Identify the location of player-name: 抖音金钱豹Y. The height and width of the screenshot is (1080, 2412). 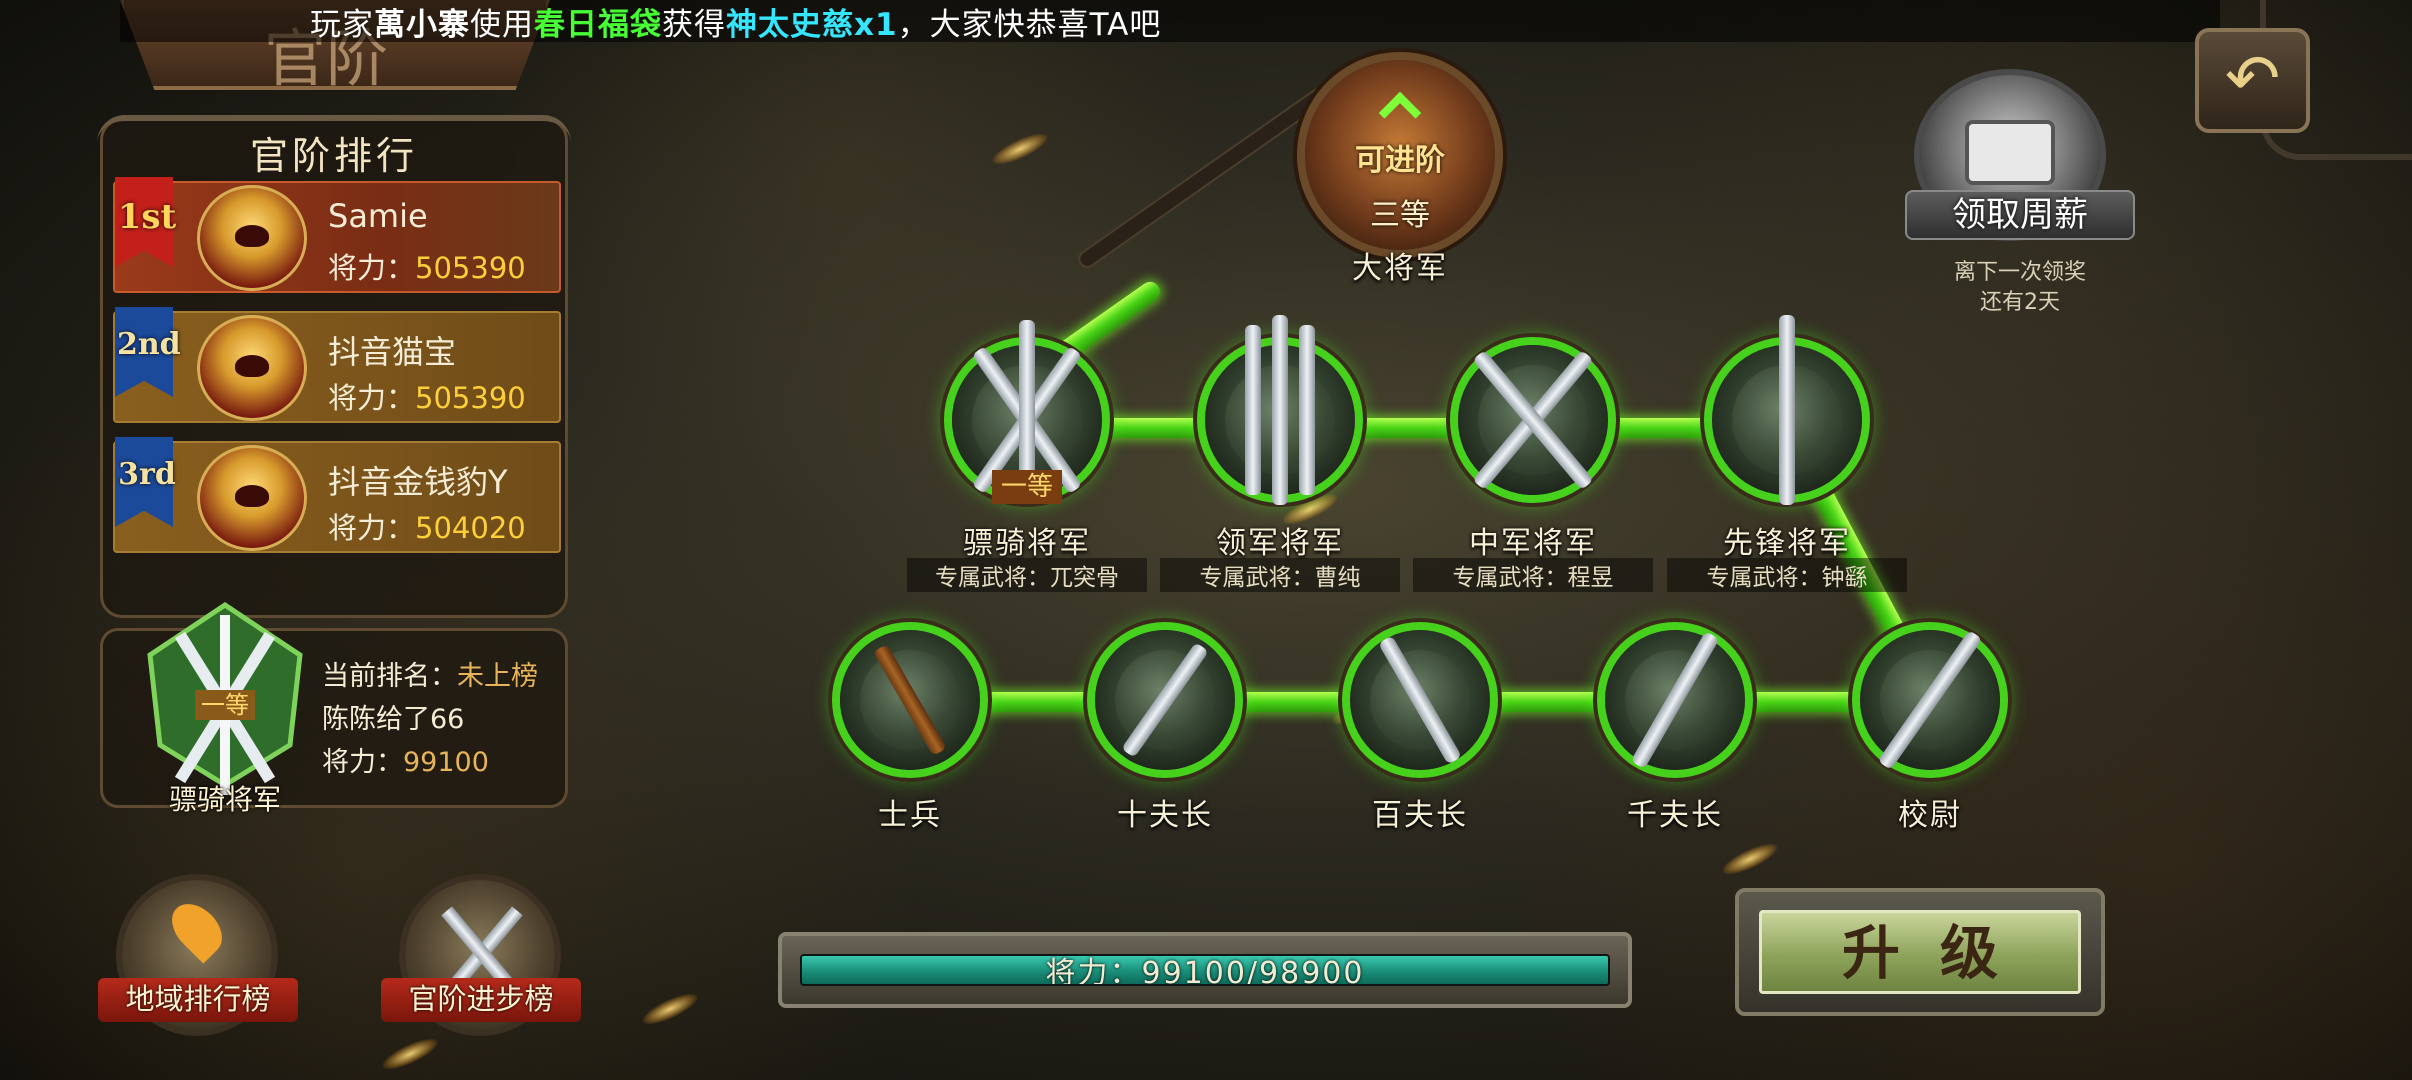
(418, 482).